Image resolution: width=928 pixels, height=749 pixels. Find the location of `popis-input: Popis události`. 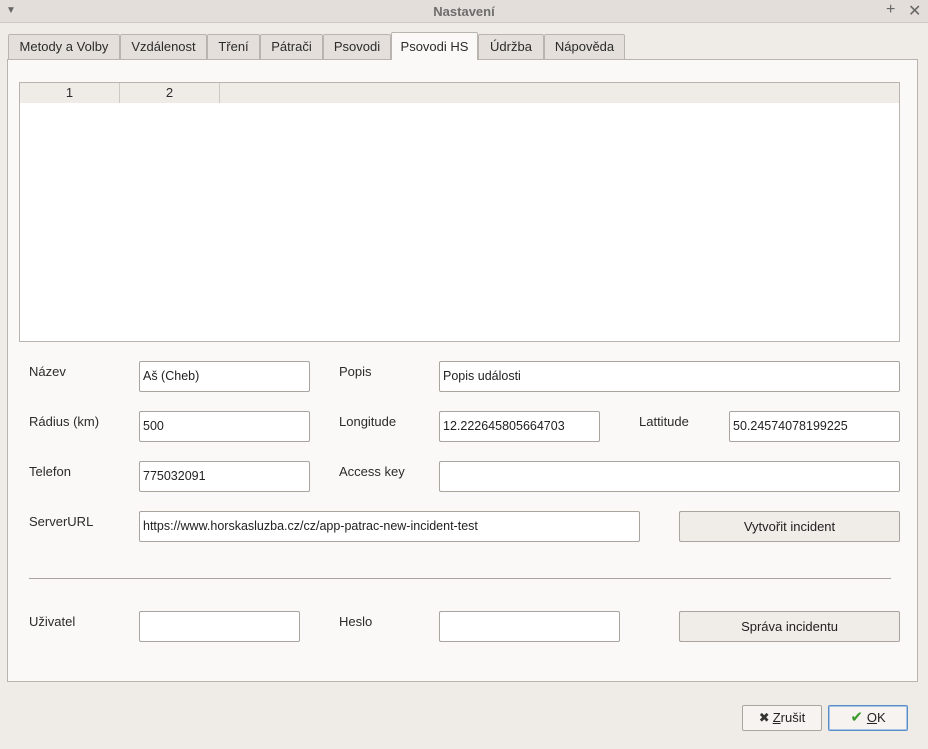

popis-input: Popis události is located at coordinates (669, 376).